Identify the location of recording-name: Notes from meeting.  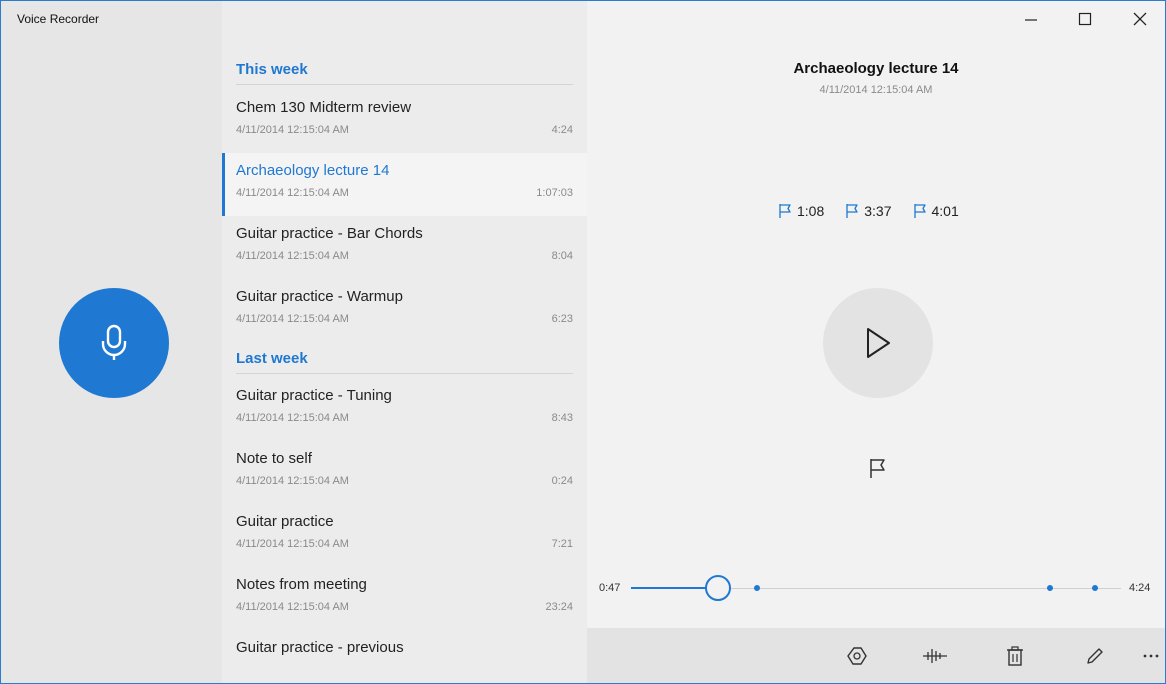
(301, 584).